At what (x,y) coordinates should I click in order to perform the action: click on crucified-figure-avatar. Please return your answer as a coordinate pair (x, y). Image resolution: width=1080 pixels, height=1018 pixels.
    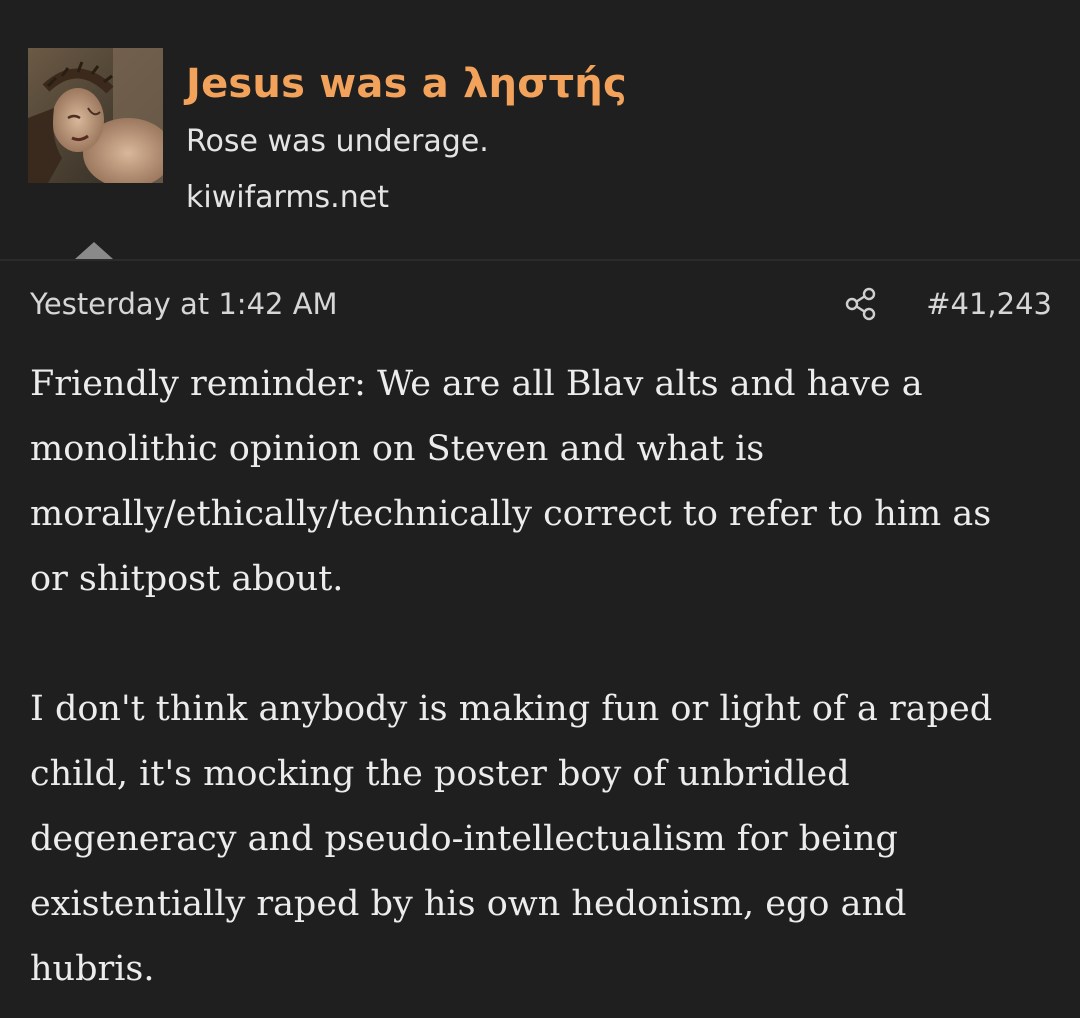
    Looking at the image, I should click on (95, 115).